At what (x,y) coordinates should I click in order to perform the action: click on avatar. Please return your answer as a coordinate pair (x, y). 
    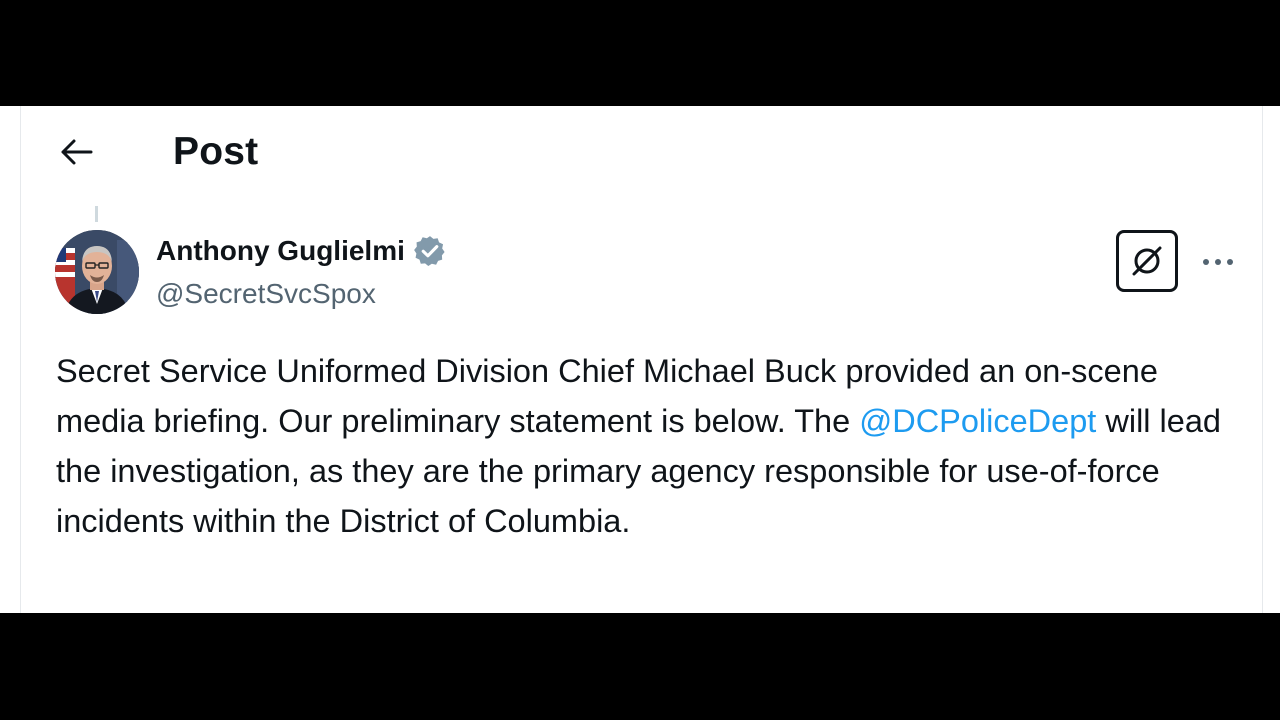
    Looking at the image, I should click on (97, 272).